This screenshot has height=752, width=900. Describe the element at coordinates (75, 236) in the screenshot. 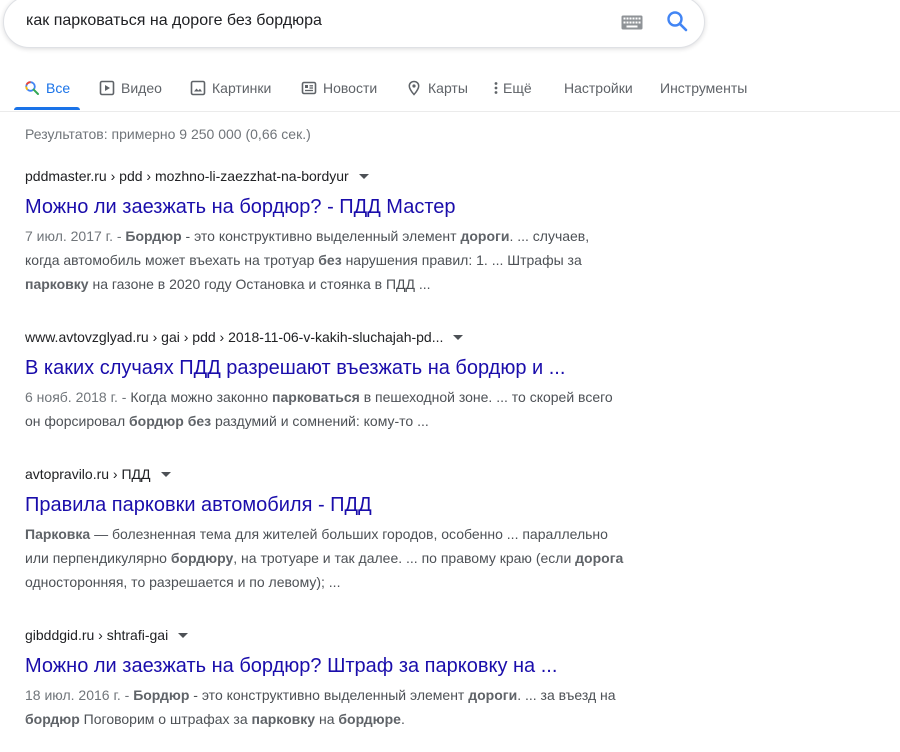

I see `result-date: 7 июл. 2017 г. -` at that location.